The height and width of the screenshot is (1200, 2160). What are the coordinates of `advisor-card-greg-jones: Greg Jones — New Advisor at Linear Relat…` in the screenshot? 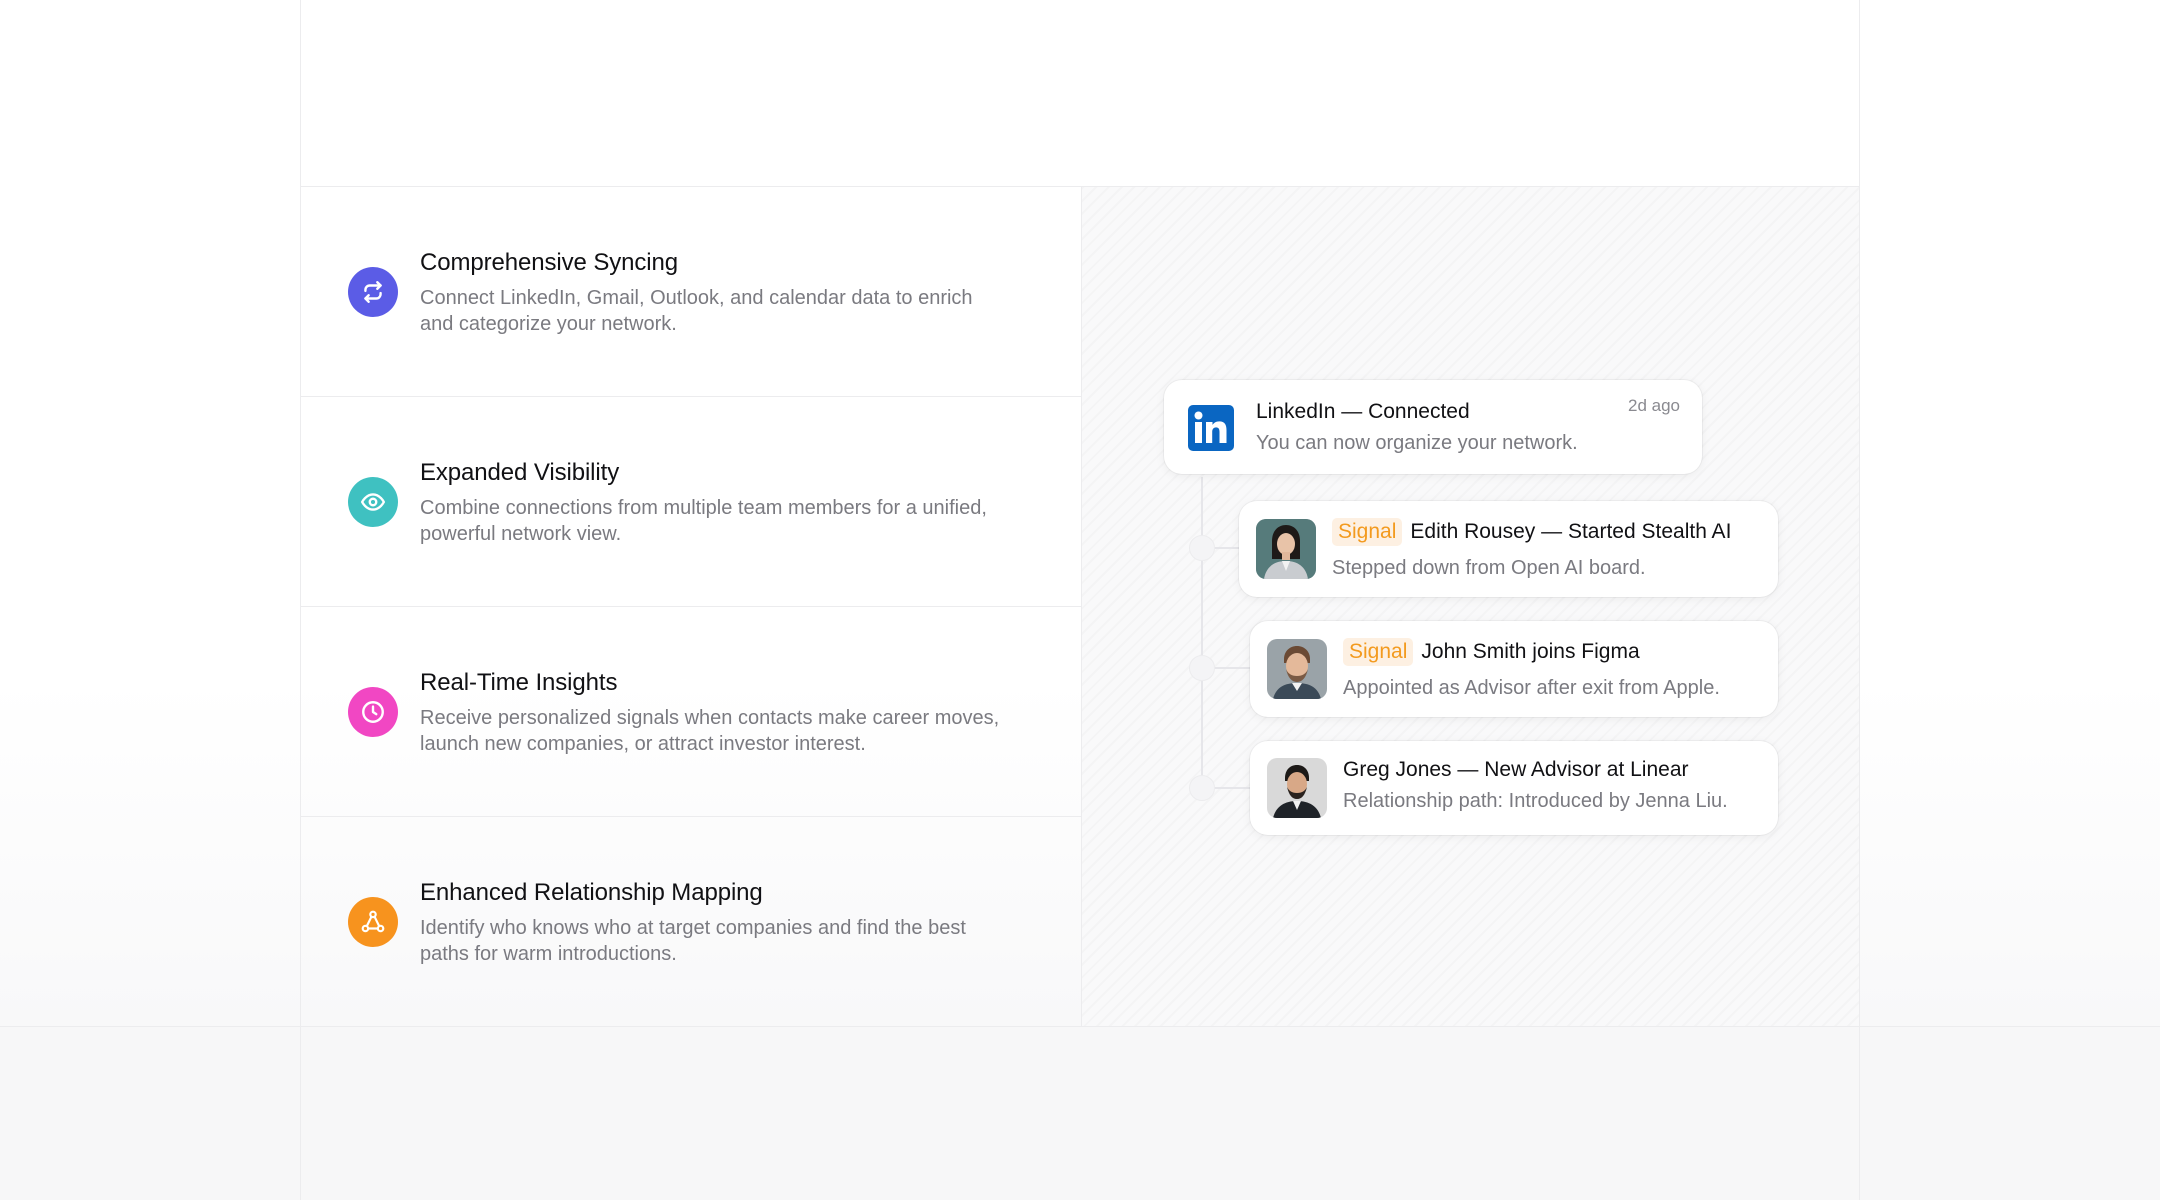 It's located at (1514, 788).